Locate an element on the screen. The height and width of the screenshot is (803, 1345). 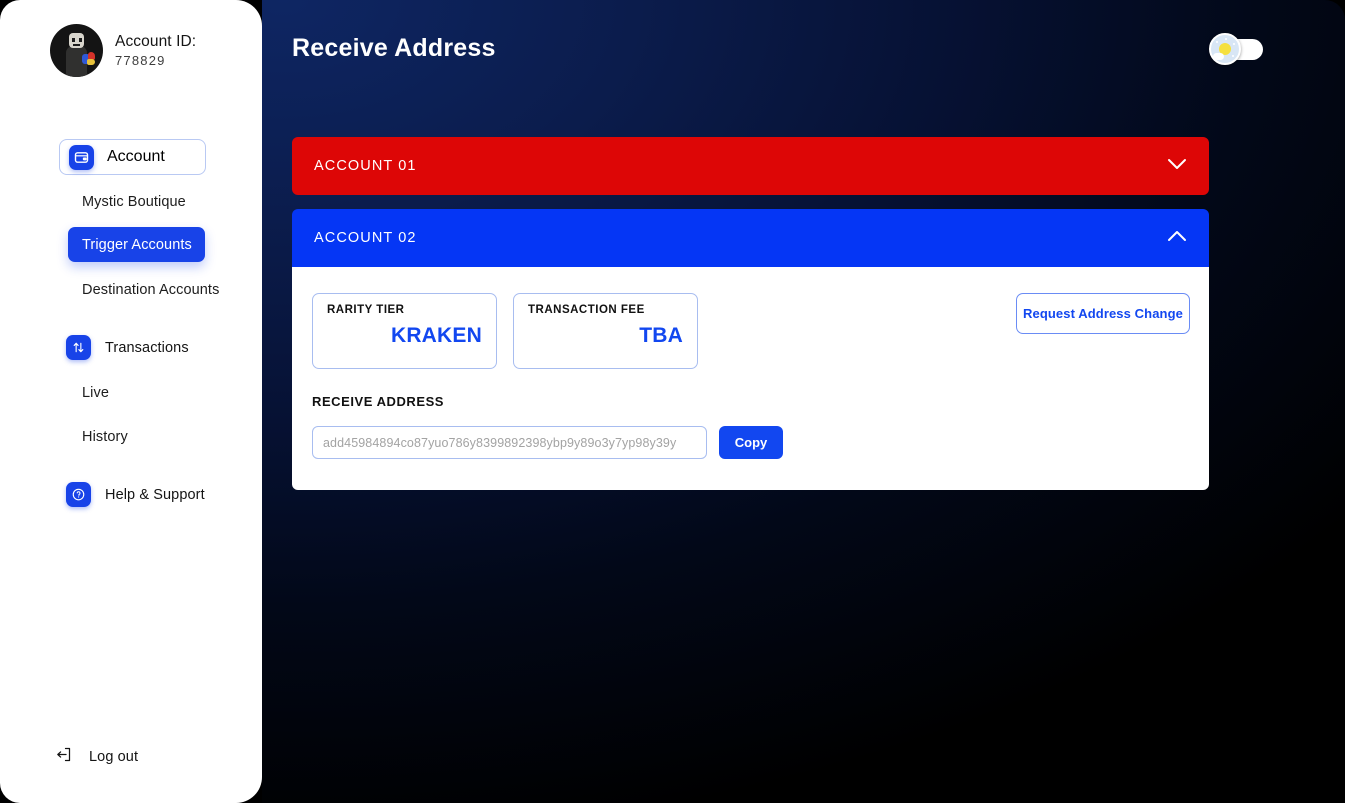
account-02-title: ACCOUNT 02 is located at coordinates (365, 238).